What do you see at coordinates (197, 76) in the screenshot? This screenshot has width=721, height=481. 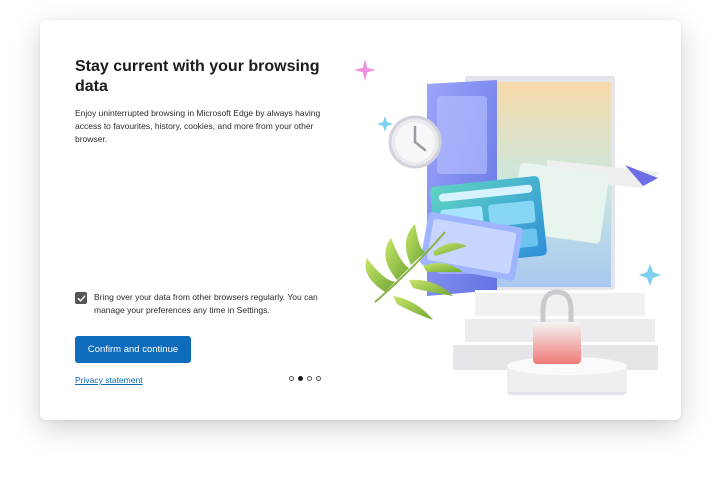 I see `dialog-title: Stay current with your browsing data` at bounding box center [197, 76].